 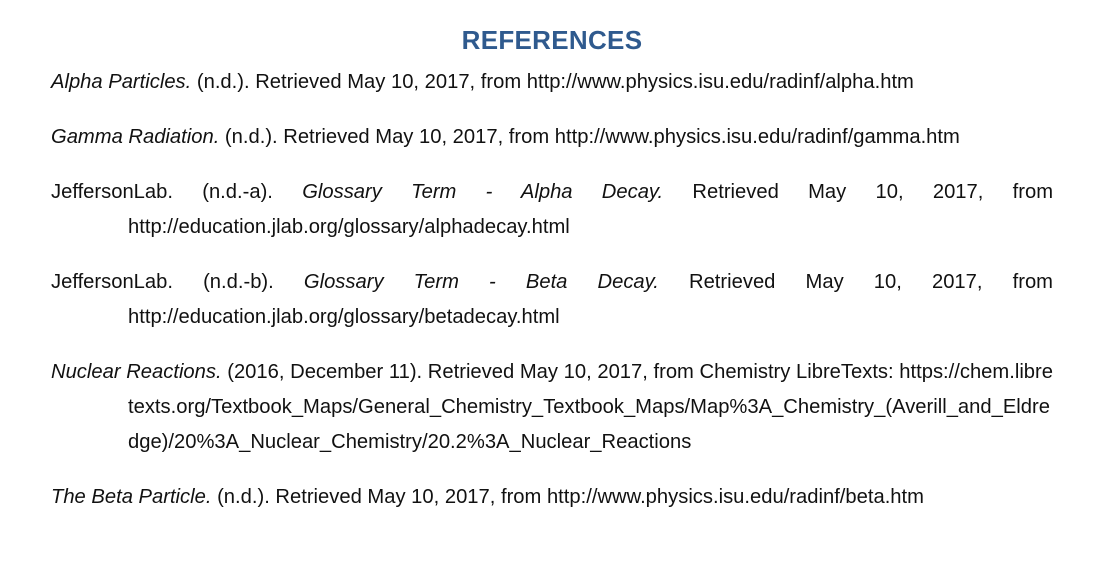 I want to click on reference-author: JeffersonLab. (n.d.-a)., so click(x=177, y=192).